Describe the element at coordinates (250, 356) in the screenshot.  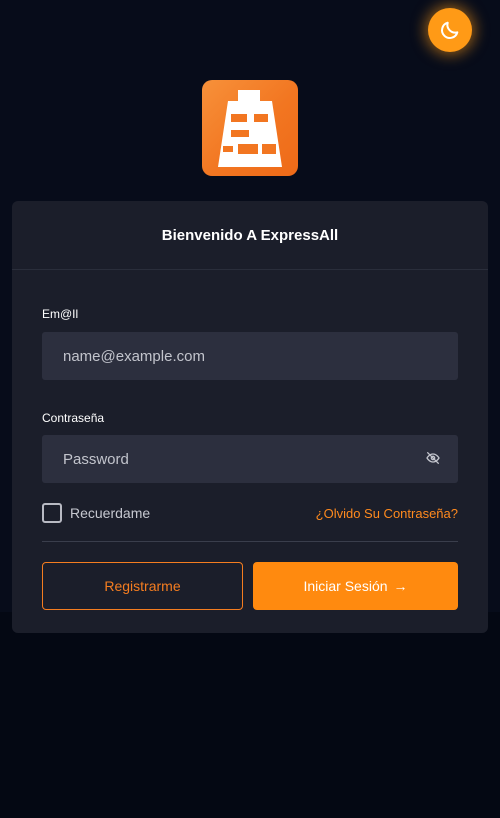
I see `email-field` at that location.